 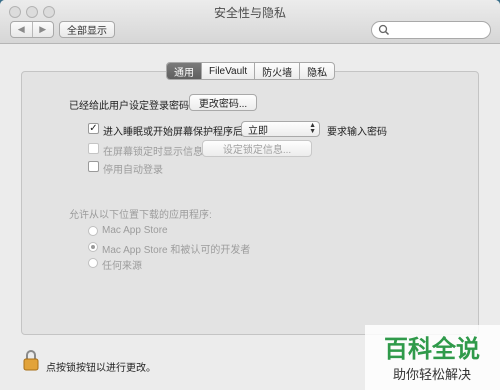 I want to click on watermark-title: 百科全说, so click(x=432, y=349).